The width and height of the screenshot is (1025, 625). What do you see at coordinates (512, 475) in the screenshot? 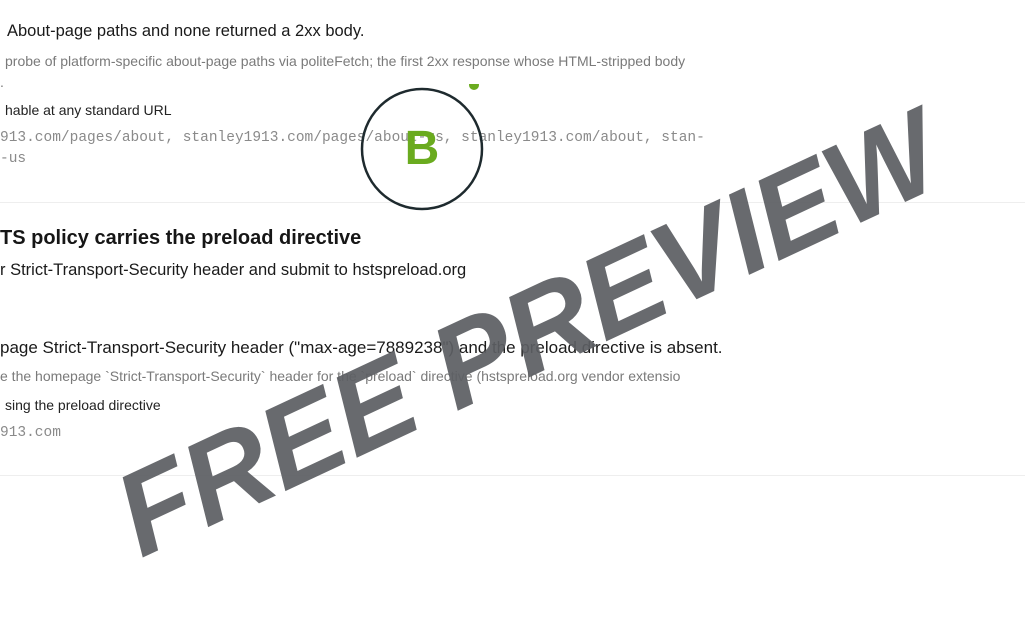
I see `section-divider` at bounding box center [512, 475].